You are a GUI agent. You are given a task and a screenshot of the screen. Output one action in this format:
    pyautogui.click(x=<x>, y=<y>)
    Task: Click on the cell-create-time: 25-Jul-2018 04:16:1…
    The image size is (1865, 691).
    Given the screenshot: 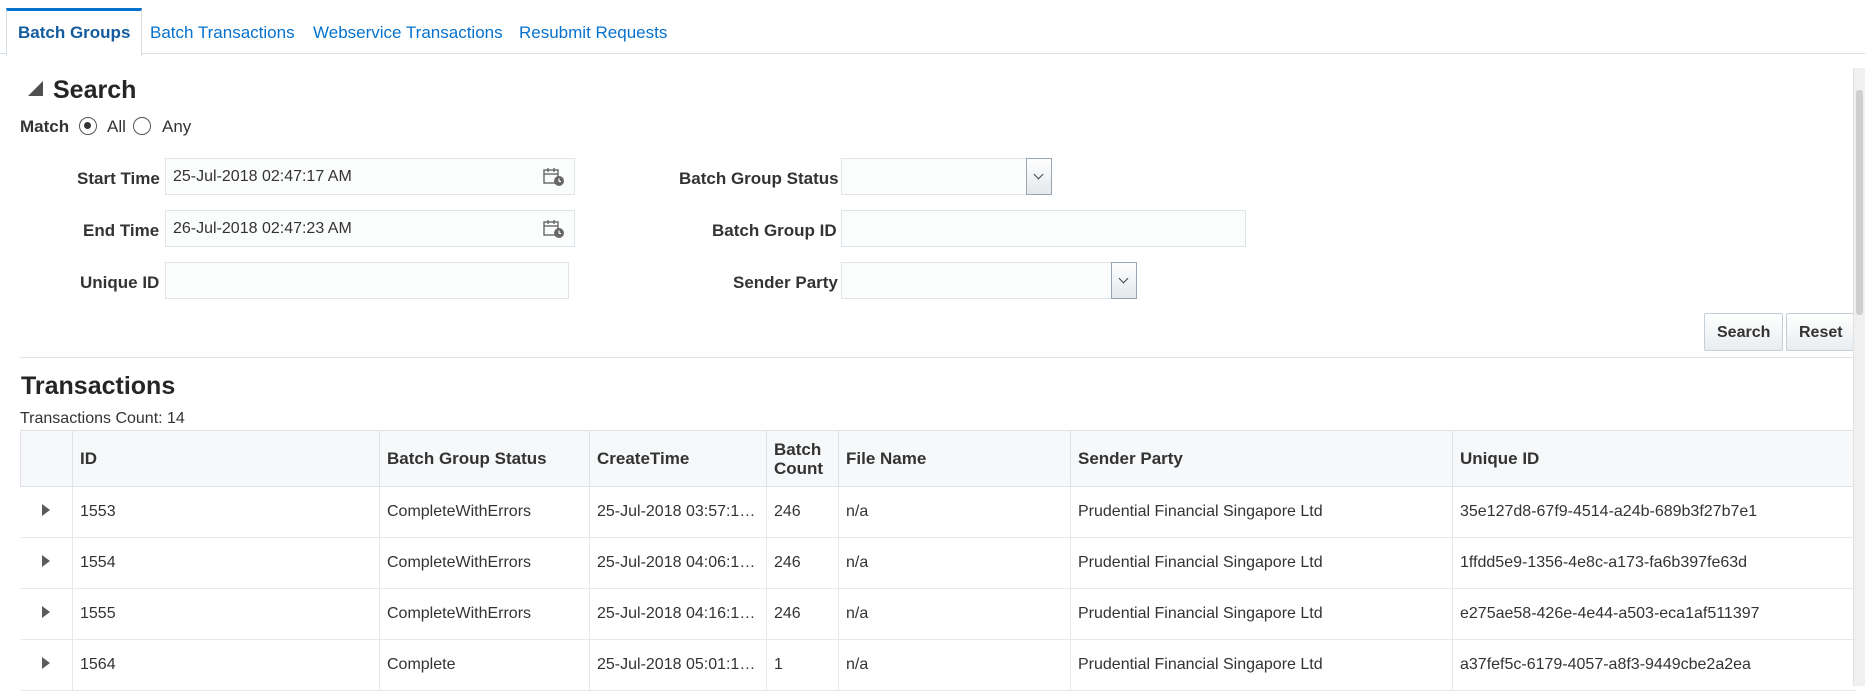 What is the action you would take?
    pyautogui.click(x=678, y=614)
    